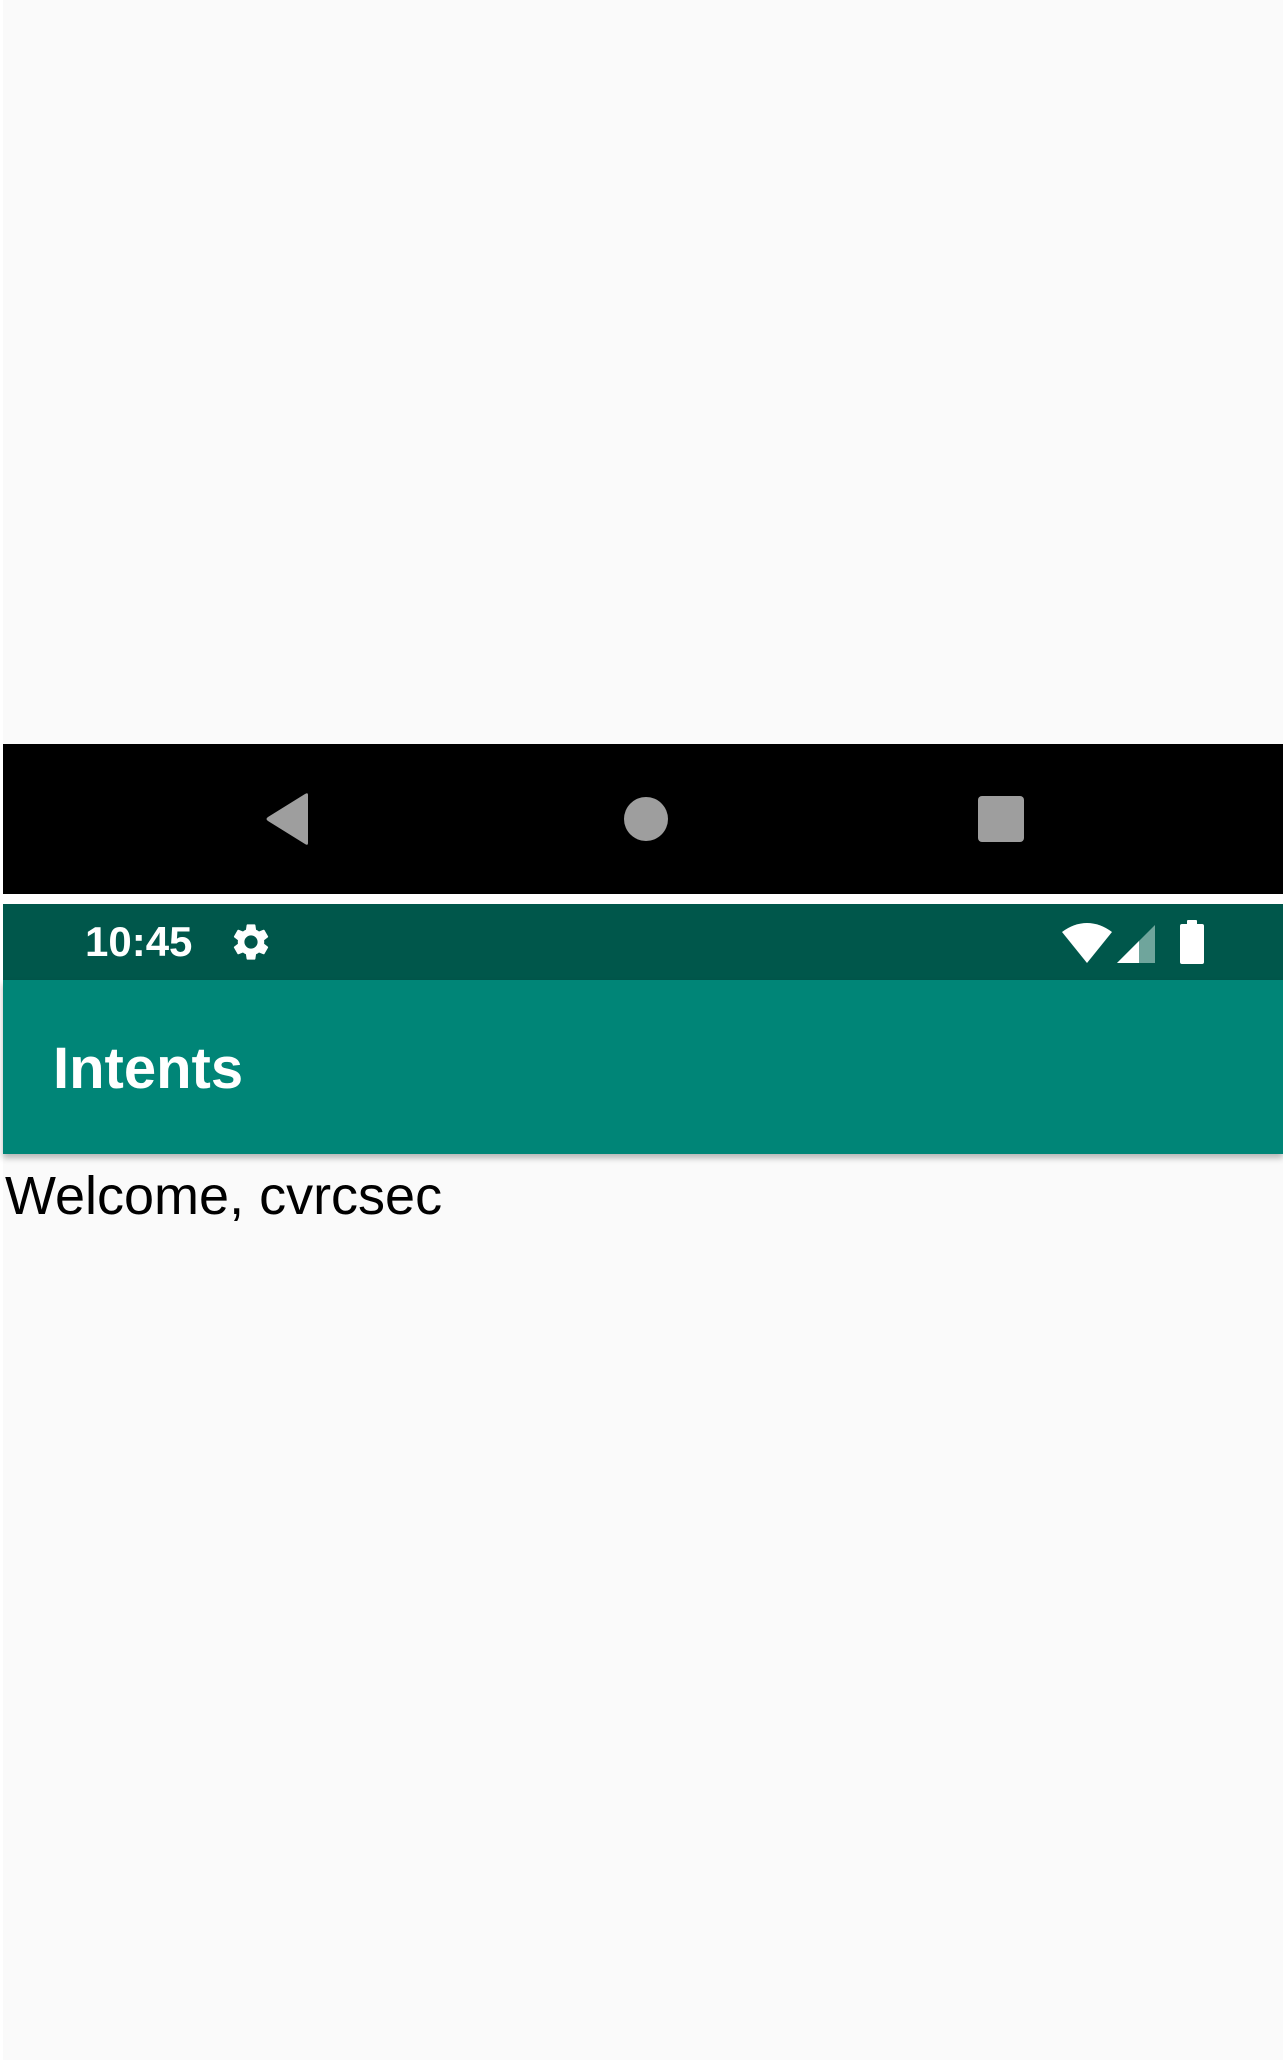 Image resolution: width=1283 pixels, height=2060 pixels. I want to click on welcome-text: Welcome, cvrcsec, so click(224, 1196).